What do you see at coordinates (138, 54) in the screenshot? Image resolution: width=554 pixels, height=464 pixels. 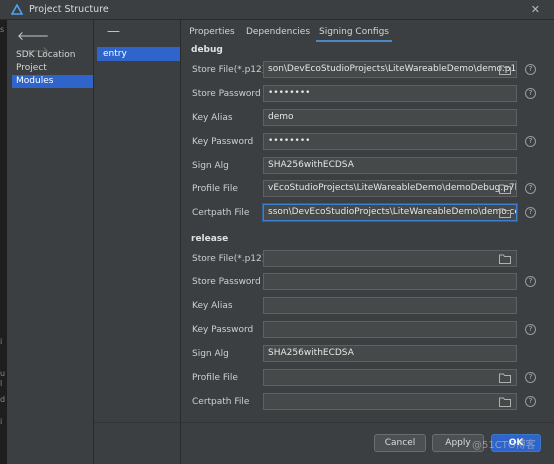 I see `module-item-entry: entry` at bounding box center [138, 54].